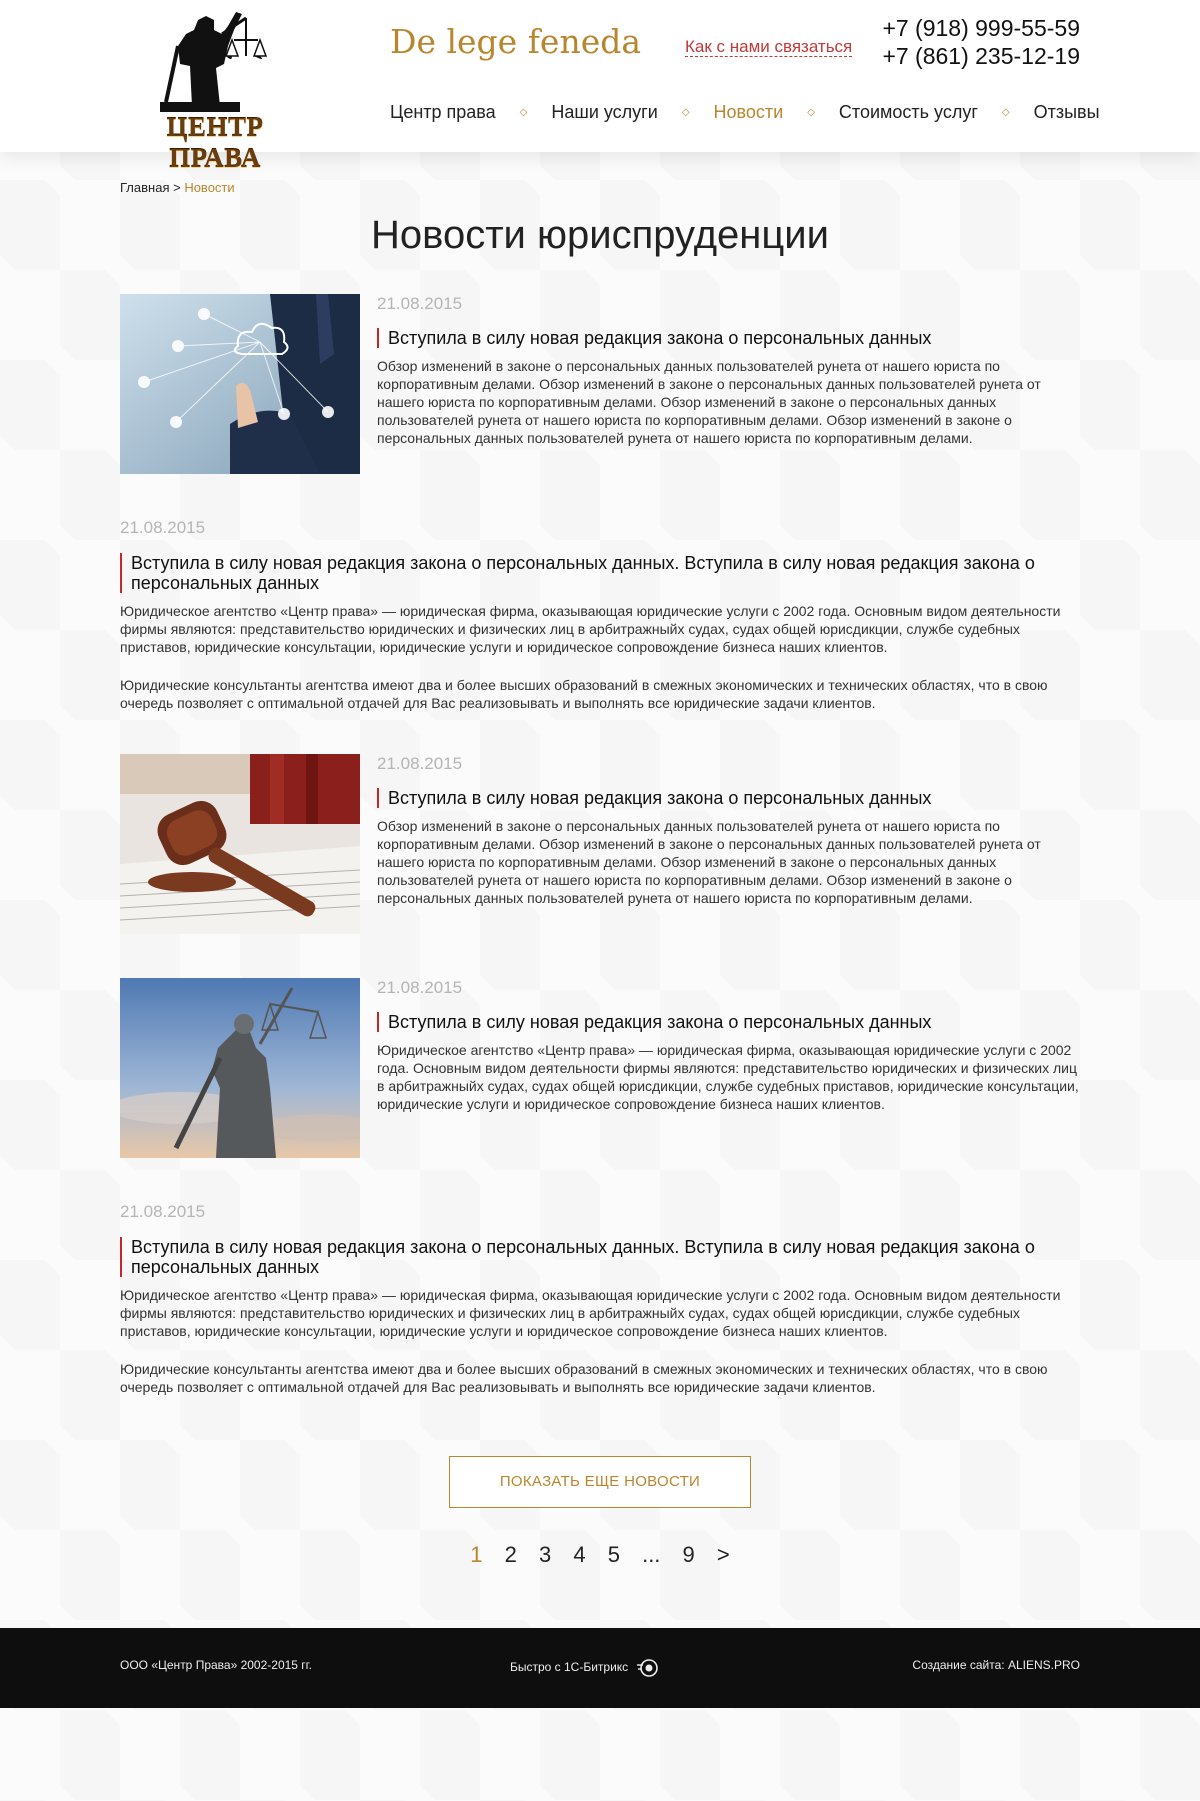 The width and height of the screenshot is (1200, 1801). Describe the element at coordinates (769, 47) in the screenshot. I see `contact-link: Как с нами связаться` at that location.